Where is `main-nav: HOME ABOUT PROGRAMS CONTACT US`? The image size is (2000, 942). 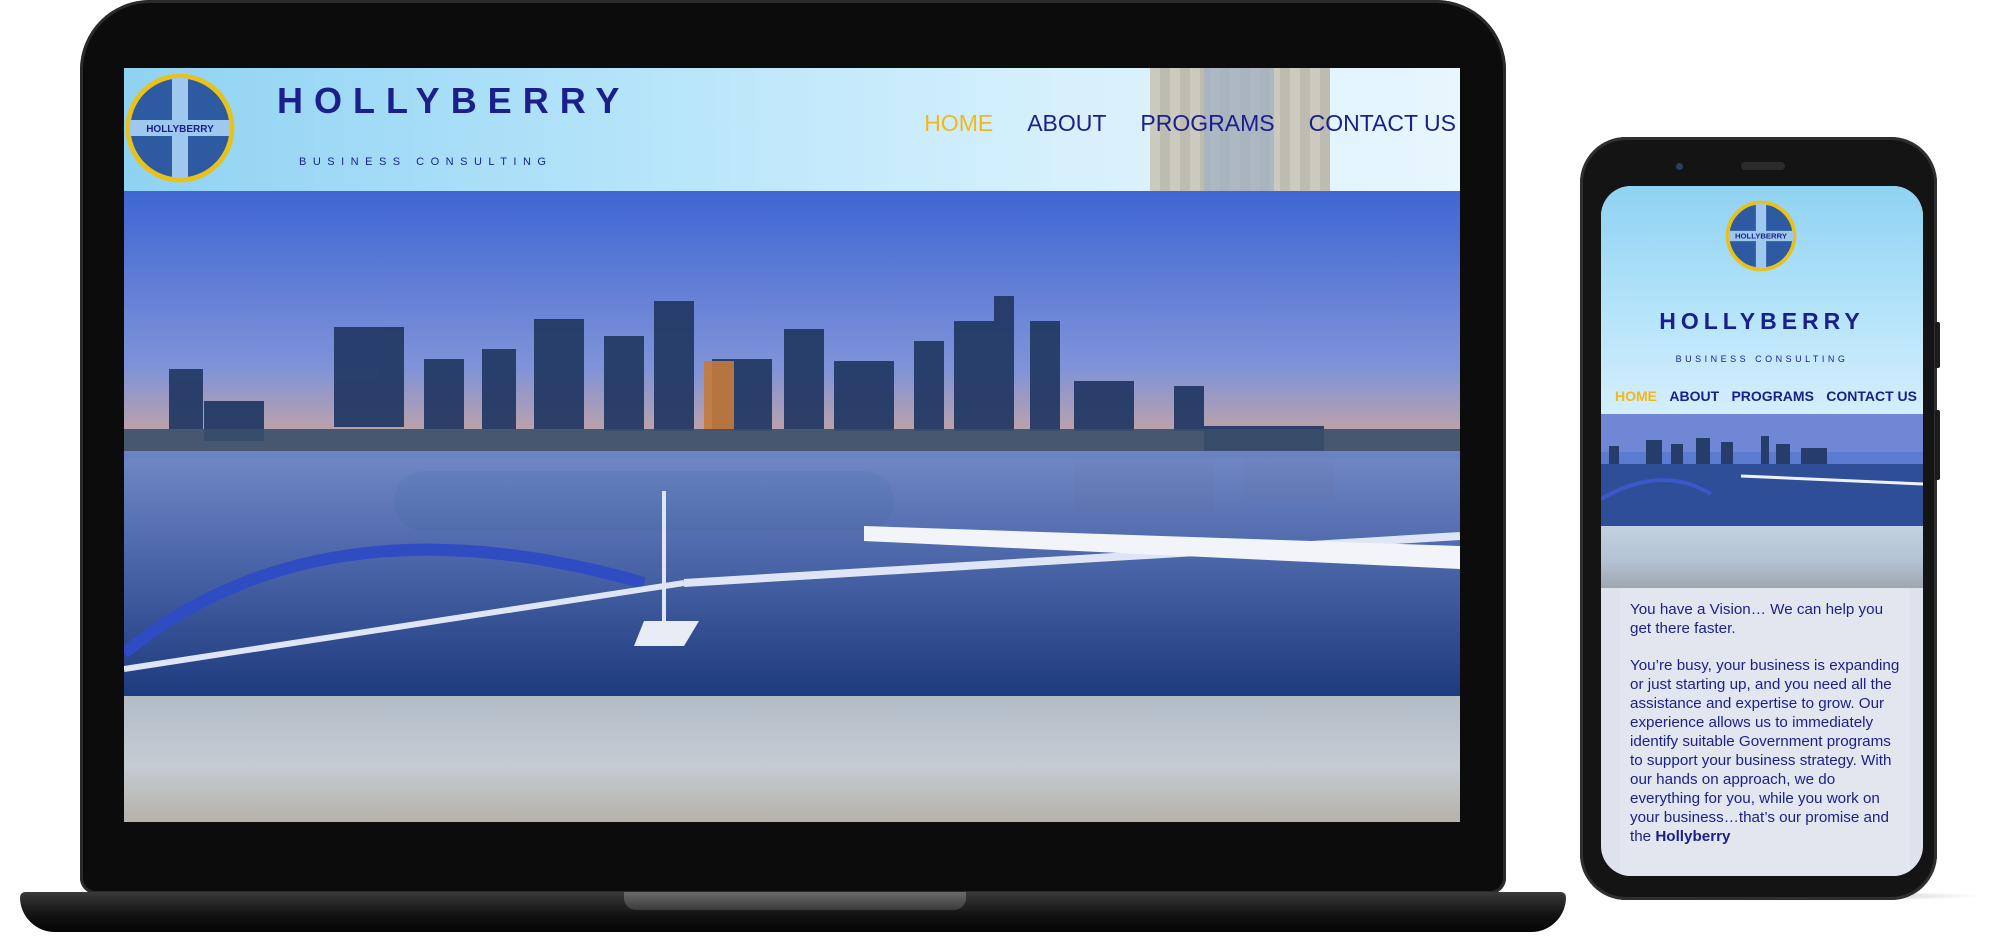 main-nav: HOME ABOUT PROGRAMS CONTACT US is located at coordinates (1190, 123).